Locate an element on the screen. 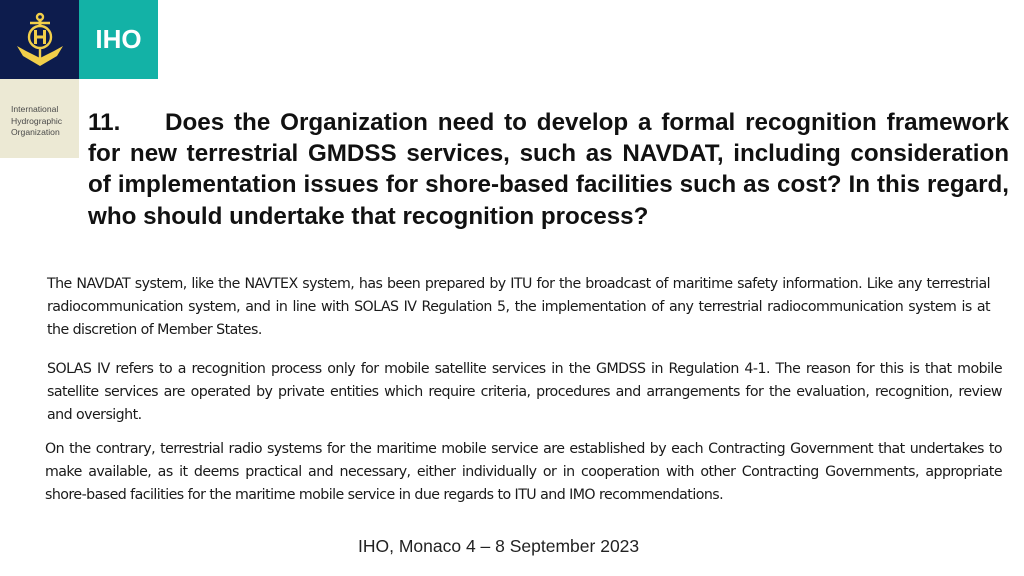 This screenshot has height=576, width=1024. anchor-ih-emblem-icon is located at coordinates (40, 39).